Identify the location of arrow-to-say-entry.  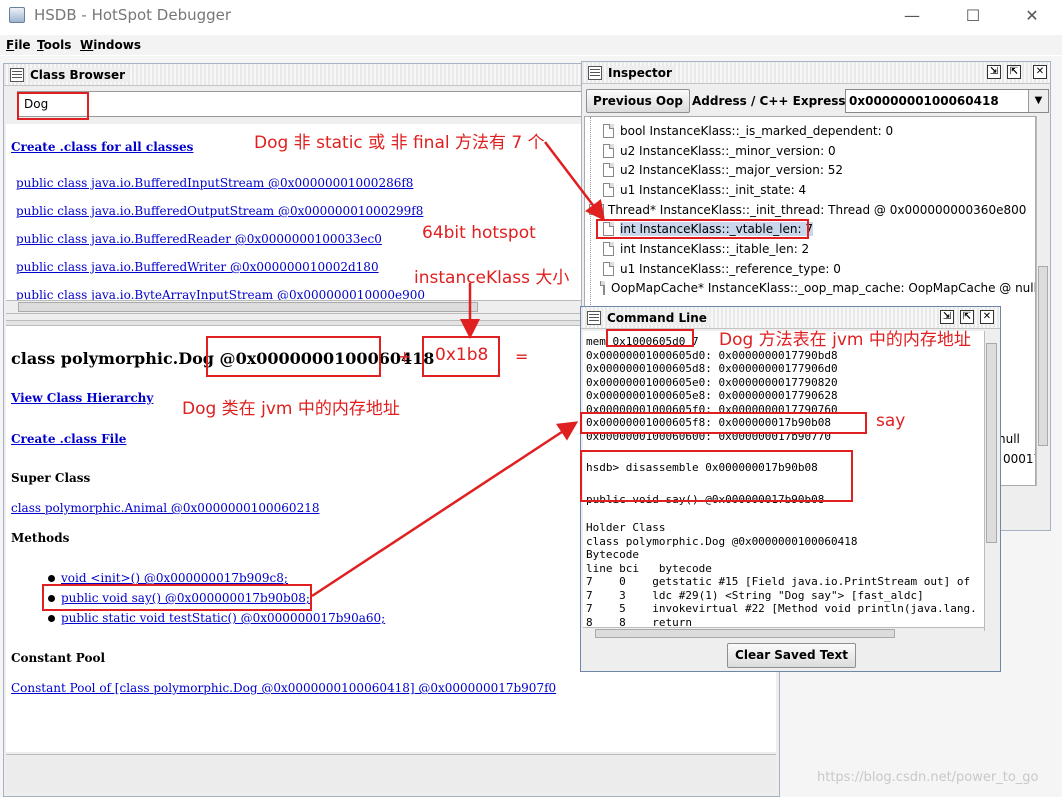
(445, 509).